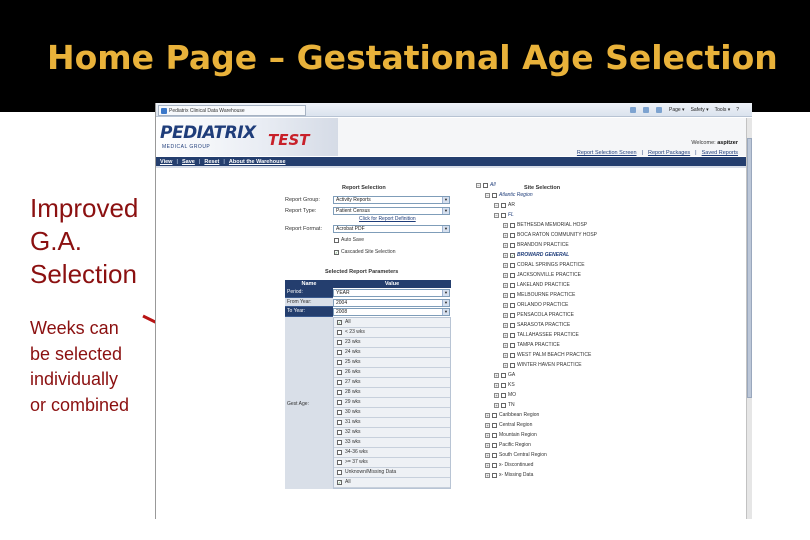 The width and height of the screenshot is (810, 540). I want to click on report-selection-link: Report Selection Screen, so click(607, 153).